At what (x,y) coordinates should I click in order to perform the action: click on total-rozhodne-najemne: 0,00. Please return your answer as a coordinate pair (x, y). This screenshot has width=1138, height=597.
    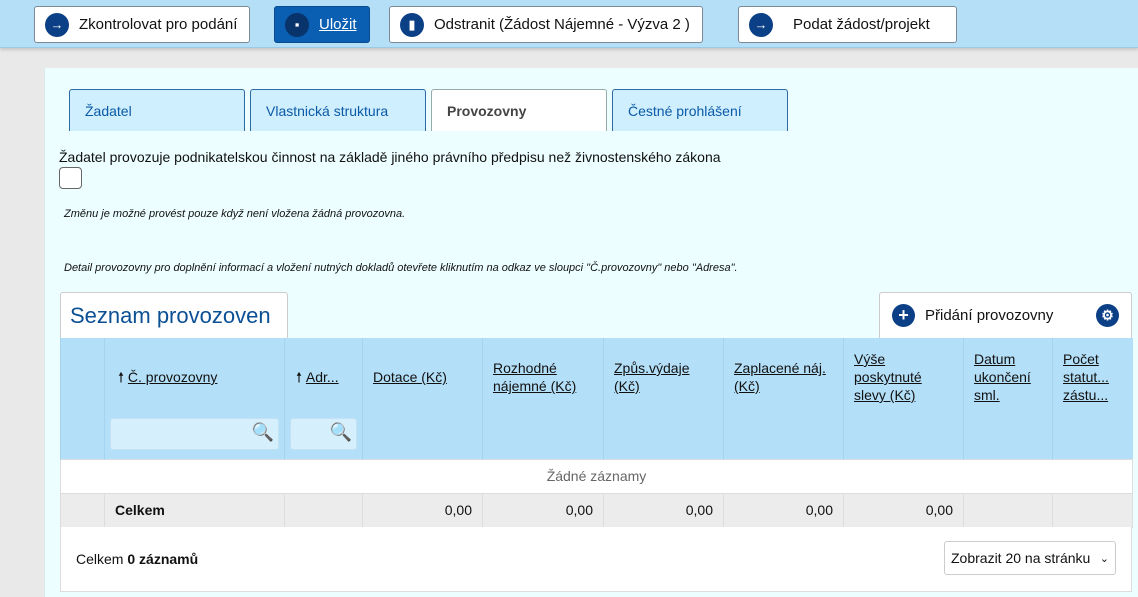
    Looking at the image, I should click on (543, 510).